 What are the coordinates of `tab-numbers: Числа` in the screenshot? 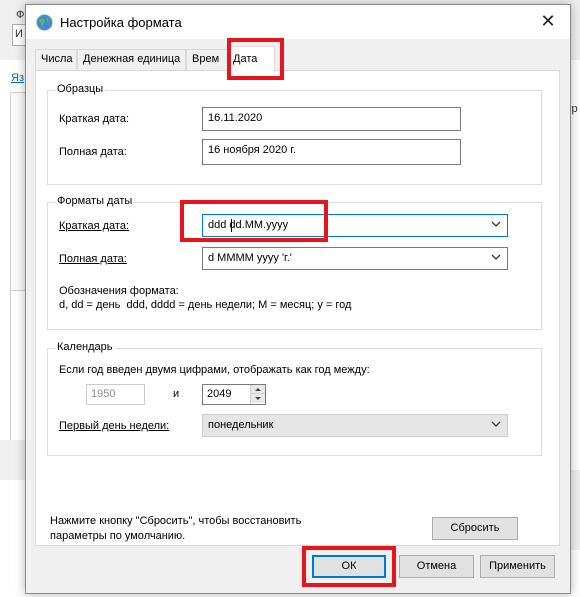 It's located at (56, 59).